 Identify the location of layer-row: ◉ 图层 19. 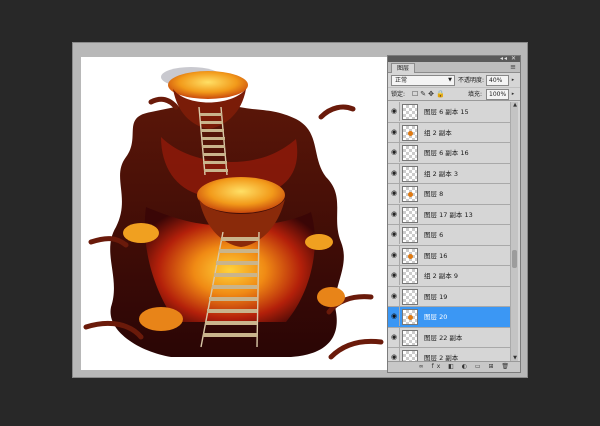
(449, 296).